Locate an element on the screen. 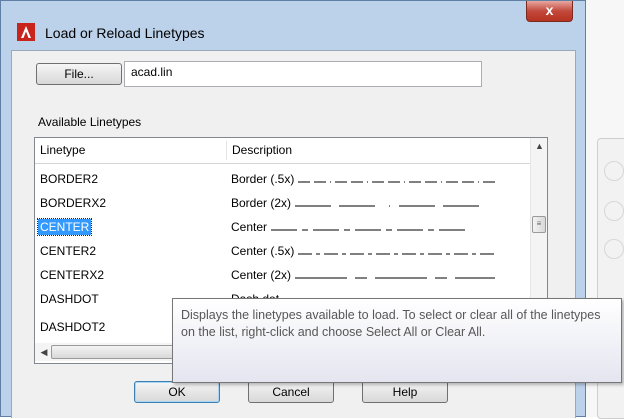 This screenshot has width=624, height=419. list-row: BORDER2 Border (.5x) is located at coordinates (282, 179).